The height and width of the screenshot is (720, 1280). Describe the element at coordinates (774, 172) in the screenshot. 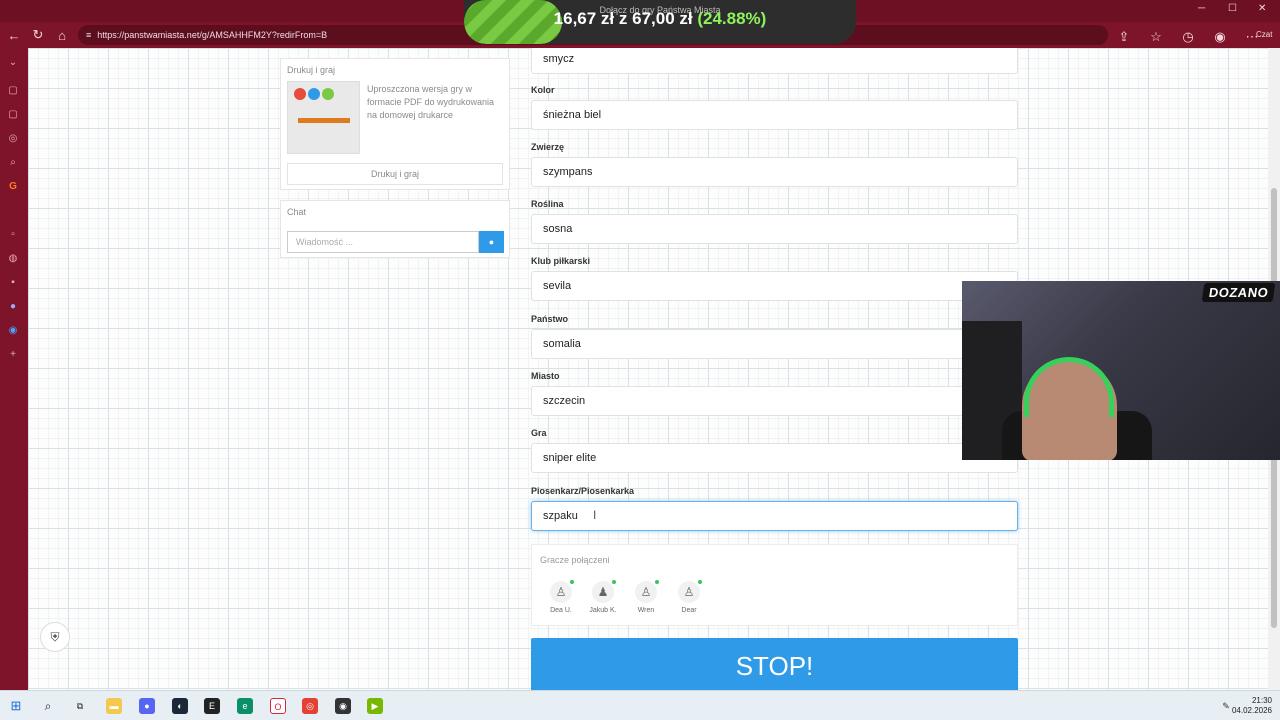

I see `field-zwierze: szympans` at that location.